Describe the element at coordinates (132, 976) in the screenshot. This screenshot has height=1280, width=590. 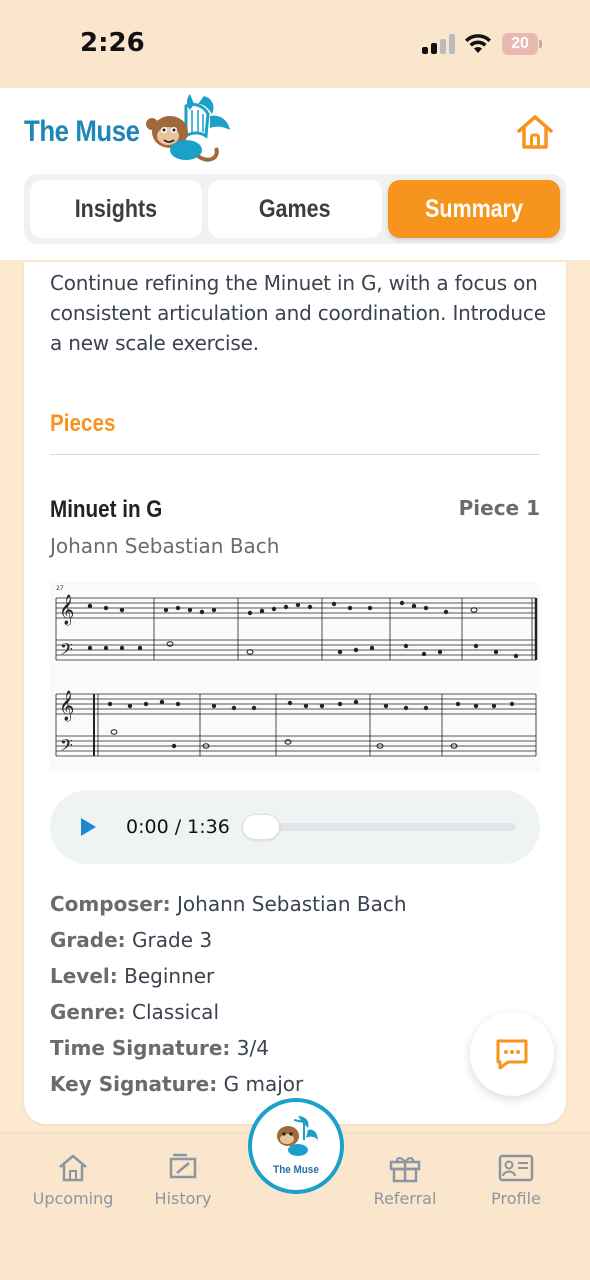
I see `detail-level: Level: Beginner` at that location.